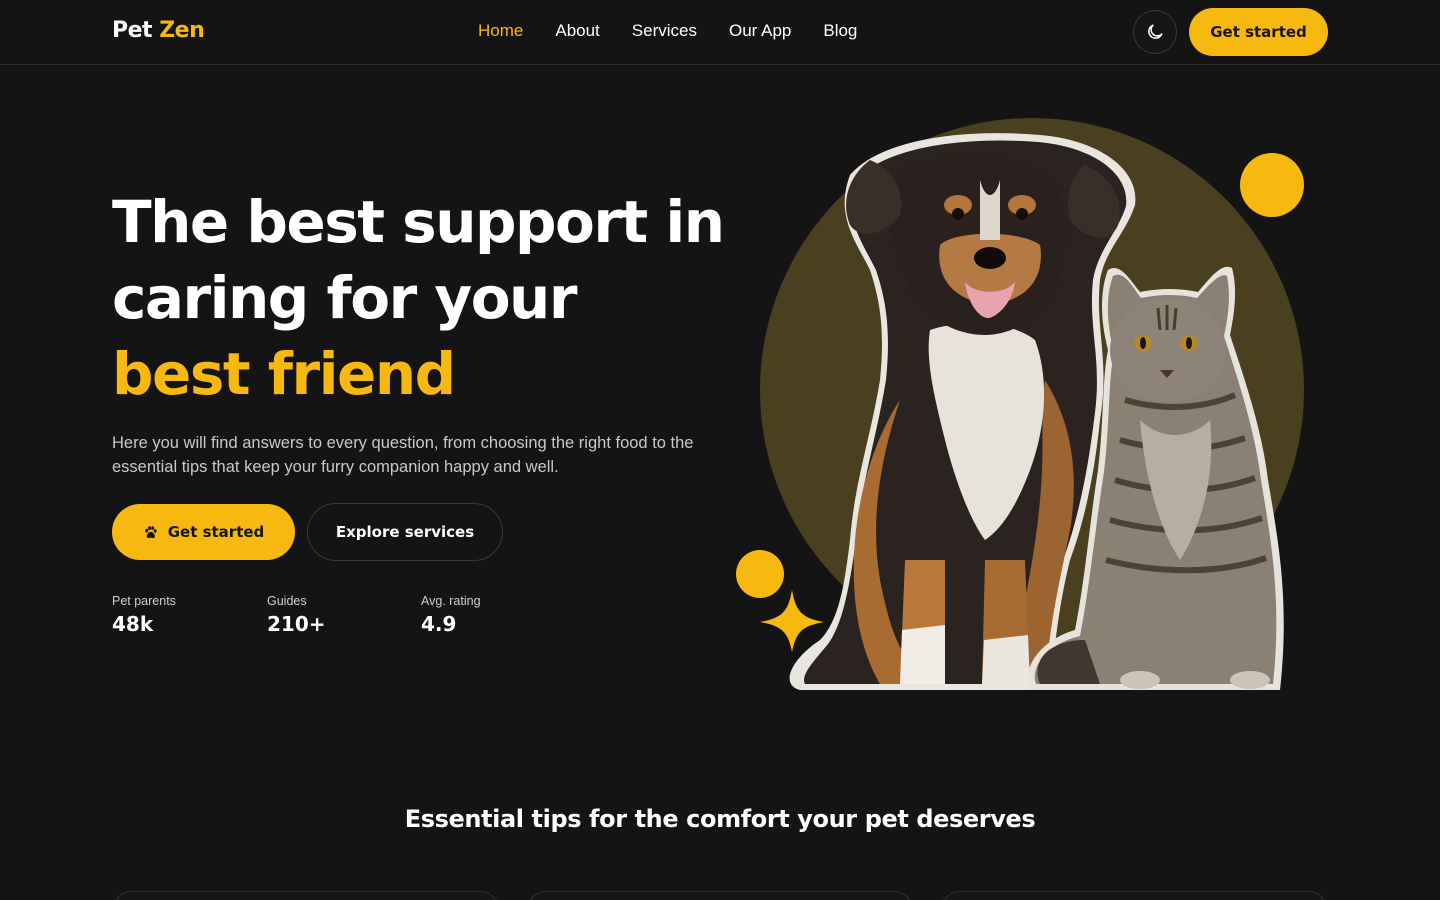  What do you see at coordinates (132, 30) in the screenshot?
I see `logo-part-pet: Pet` at bounding box center [132, 30].